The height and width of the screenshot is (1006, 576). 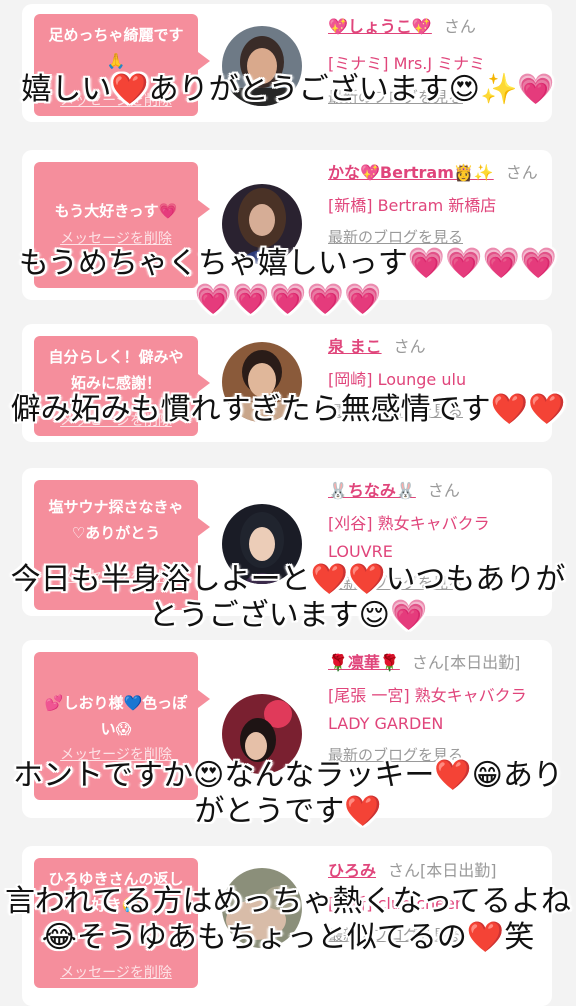 What do you see at coordinates (288, 89) in the screenshot?
I see `reply-caption: 嬉しい❤️ありがとうございます😍✨💗` at bounding box center [288, 89].